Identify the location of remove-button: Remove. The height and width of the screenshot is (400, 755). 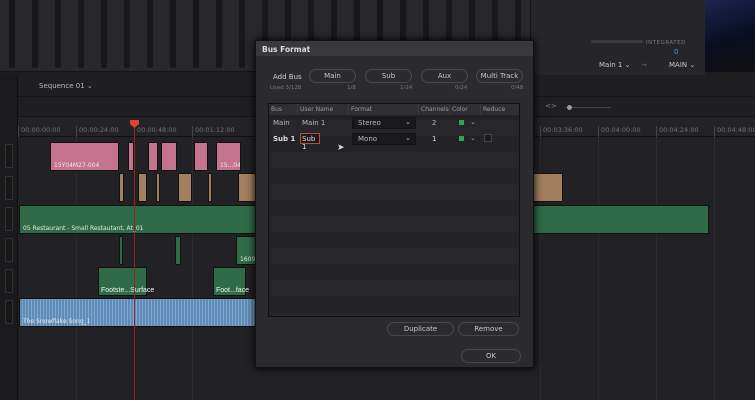
(488, 329).